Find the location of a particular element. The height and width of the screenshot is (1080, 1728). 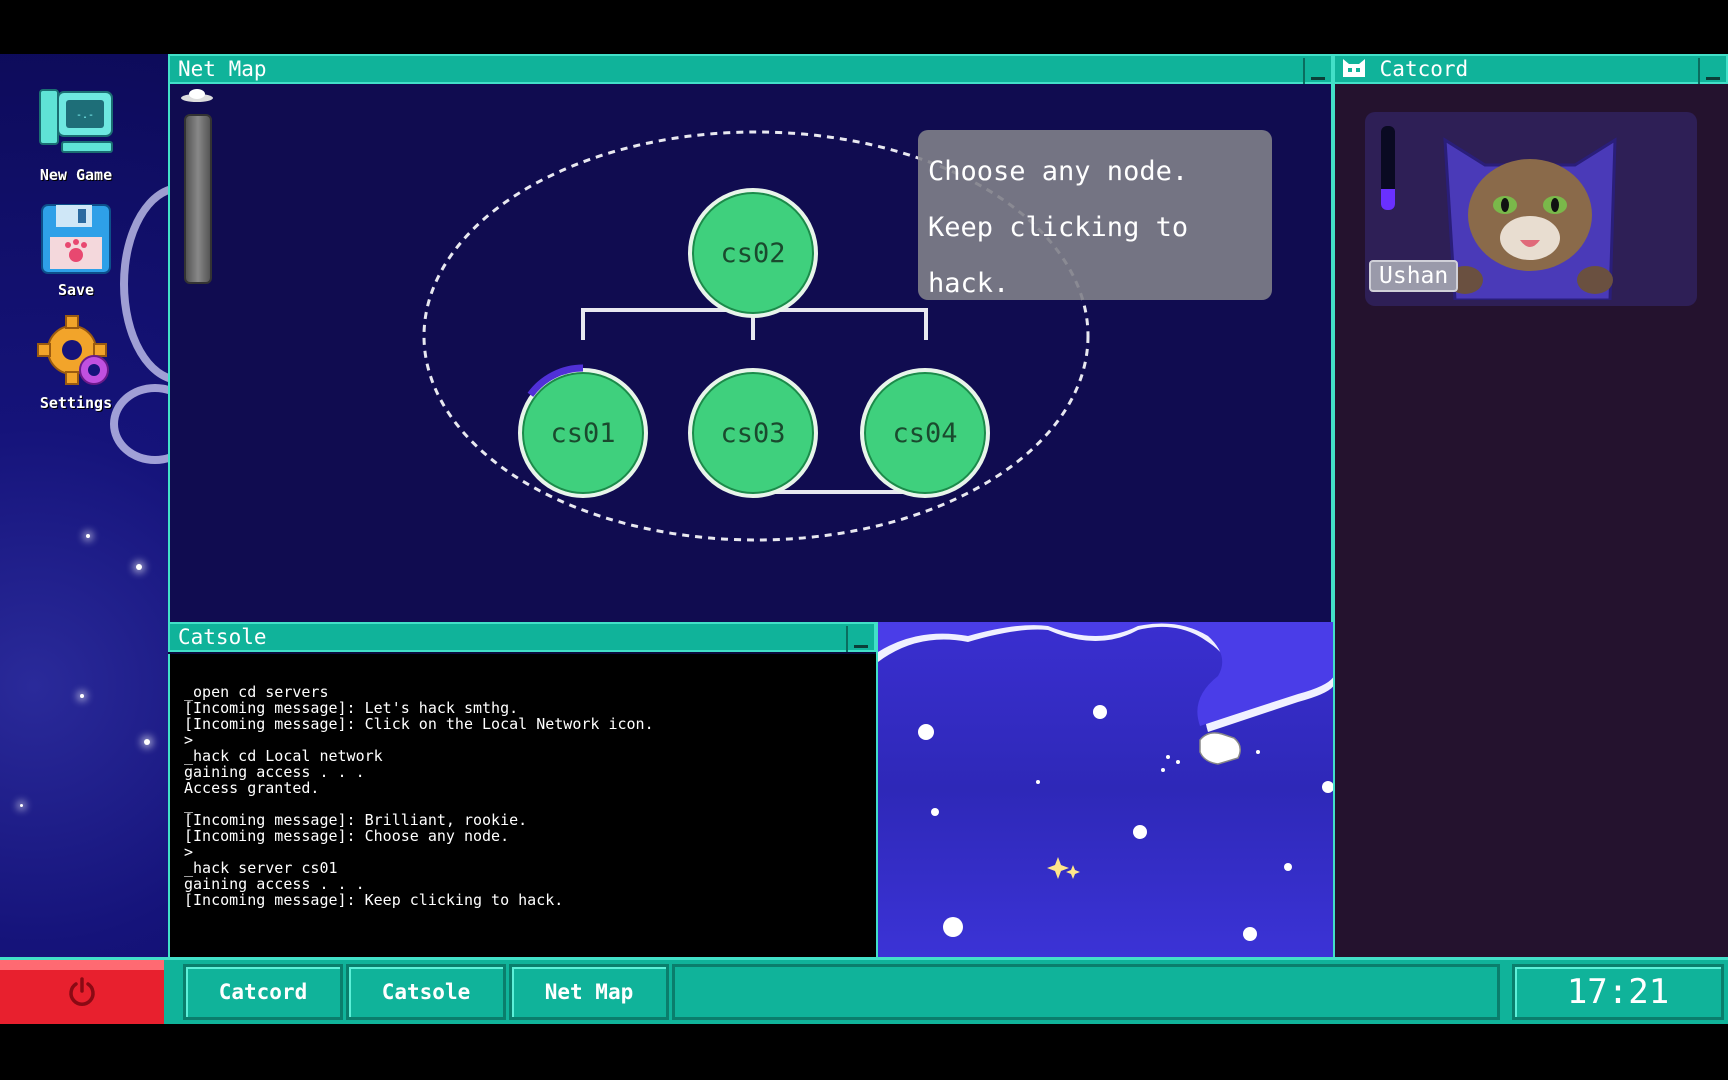

floppy-disk-icon is located at coordinates (76, 239).